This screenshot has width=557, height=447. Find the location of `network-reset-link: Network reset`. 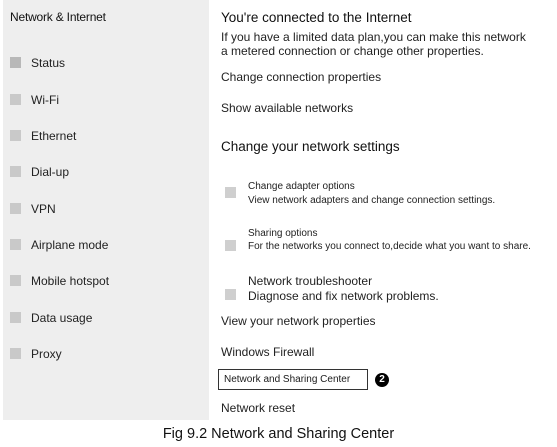

network-reset-link: Network reset is located at coordinates (258, 408).